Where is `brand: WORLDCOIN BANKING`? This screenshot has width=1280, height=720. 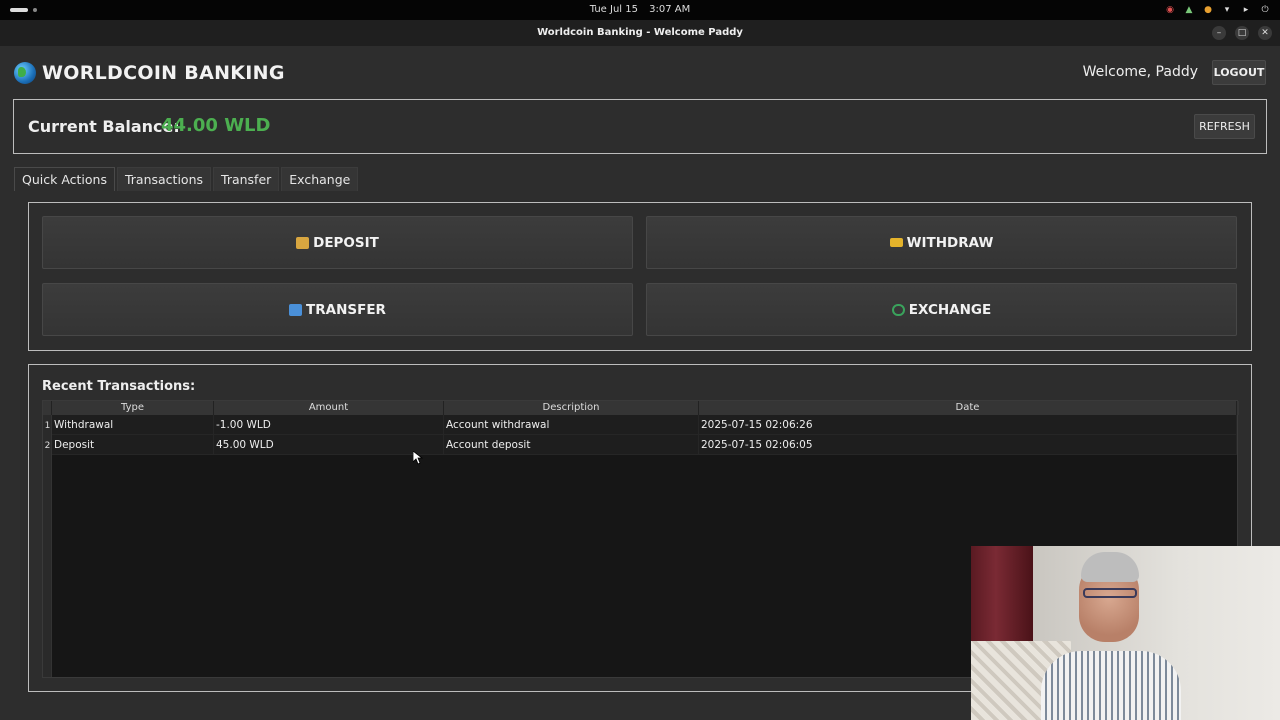
brand: WORLDCOIN BANKING is located at coordinates (149, 73).